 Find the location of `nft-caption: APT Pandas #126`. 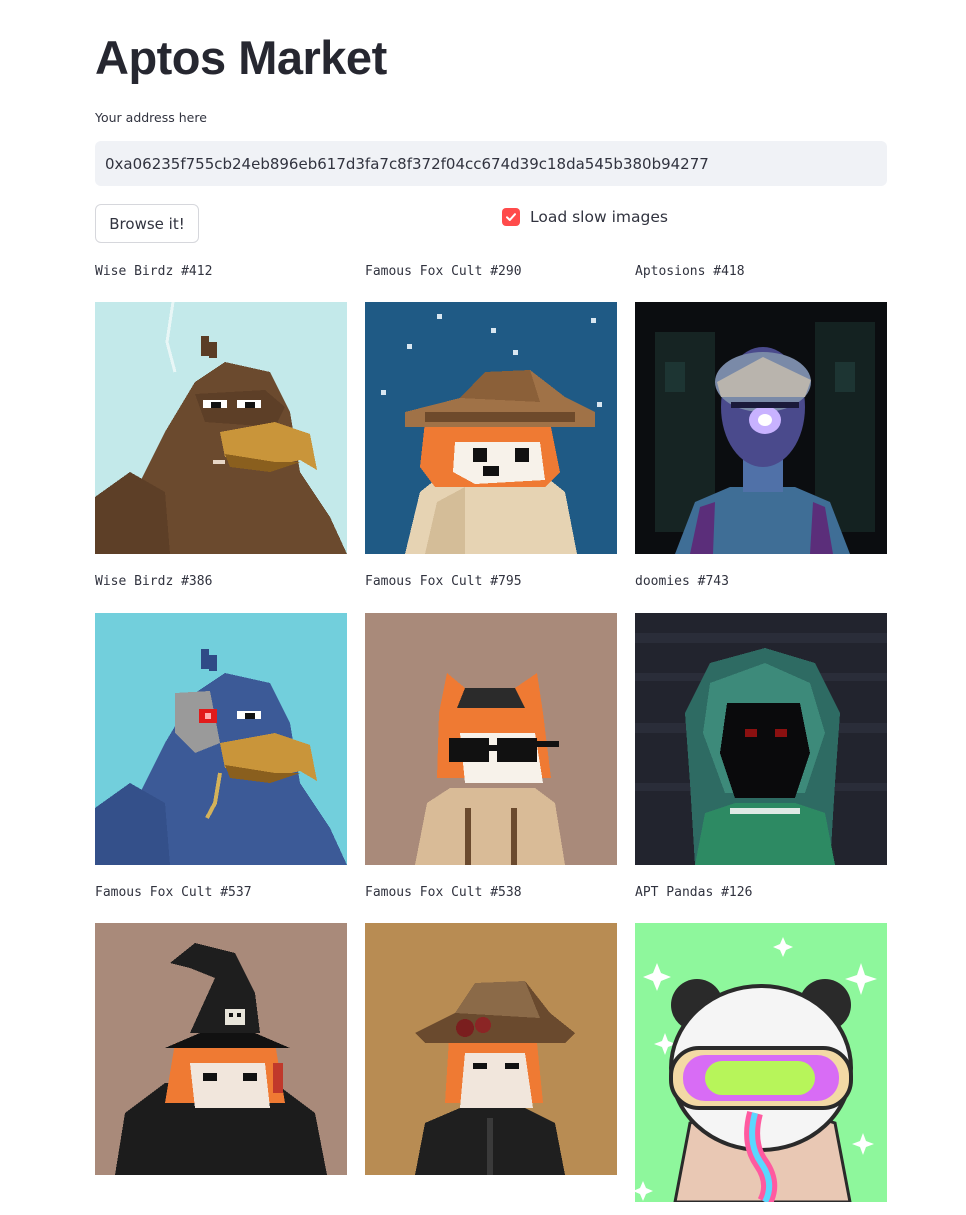

nft-caption: APT Pandas #126 is located at coordinates (694, 892).